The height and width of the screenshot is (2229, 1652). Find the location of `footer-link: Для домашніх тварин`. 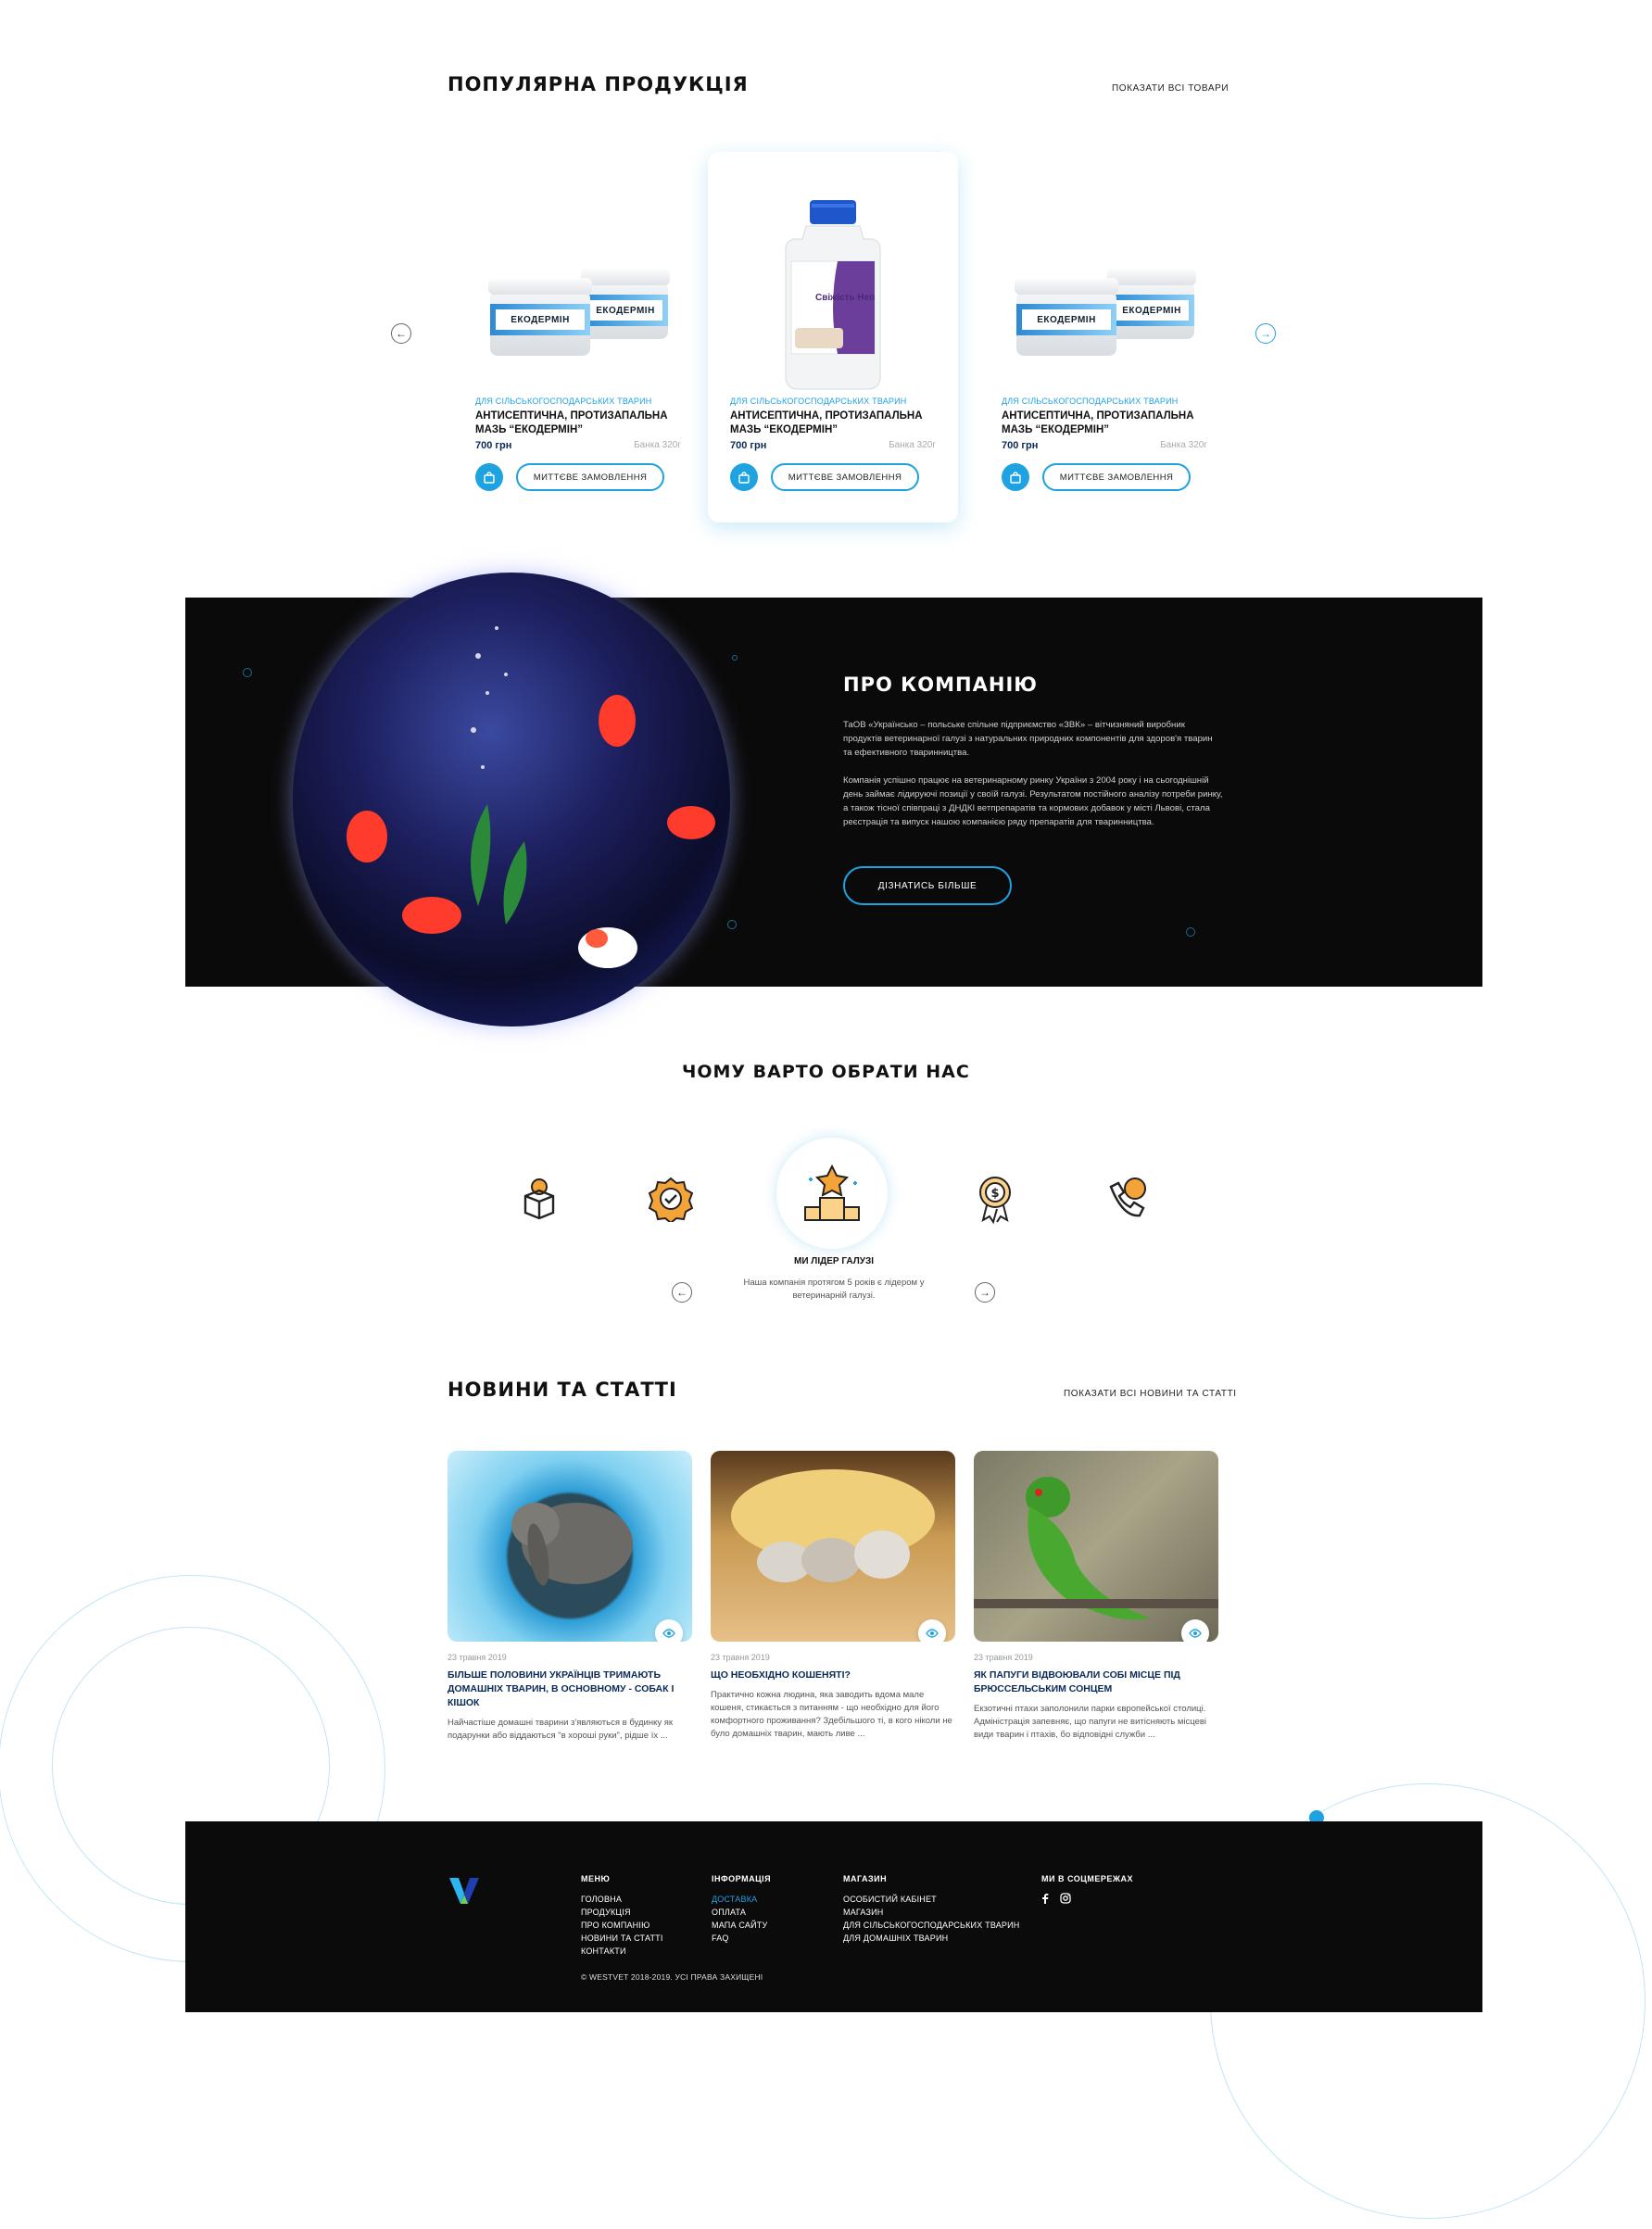

footer-link: Для домашніх тварин is located at coordinates (932, 1939).